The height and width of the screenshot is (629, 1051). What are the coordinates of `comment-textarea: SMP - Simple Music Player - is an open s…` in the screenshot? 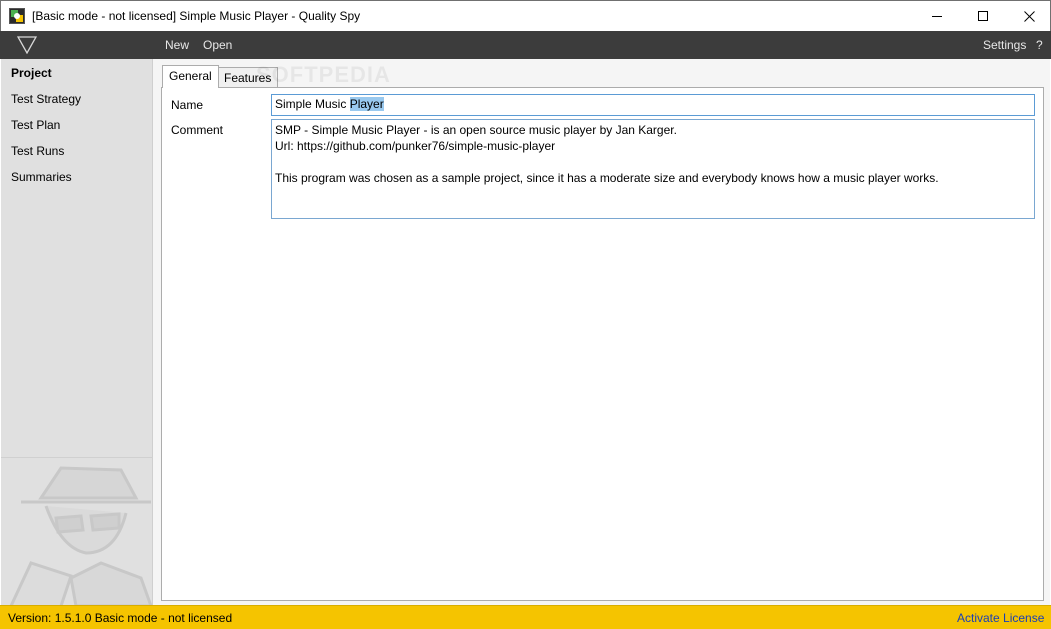 It's located at (653, 169).